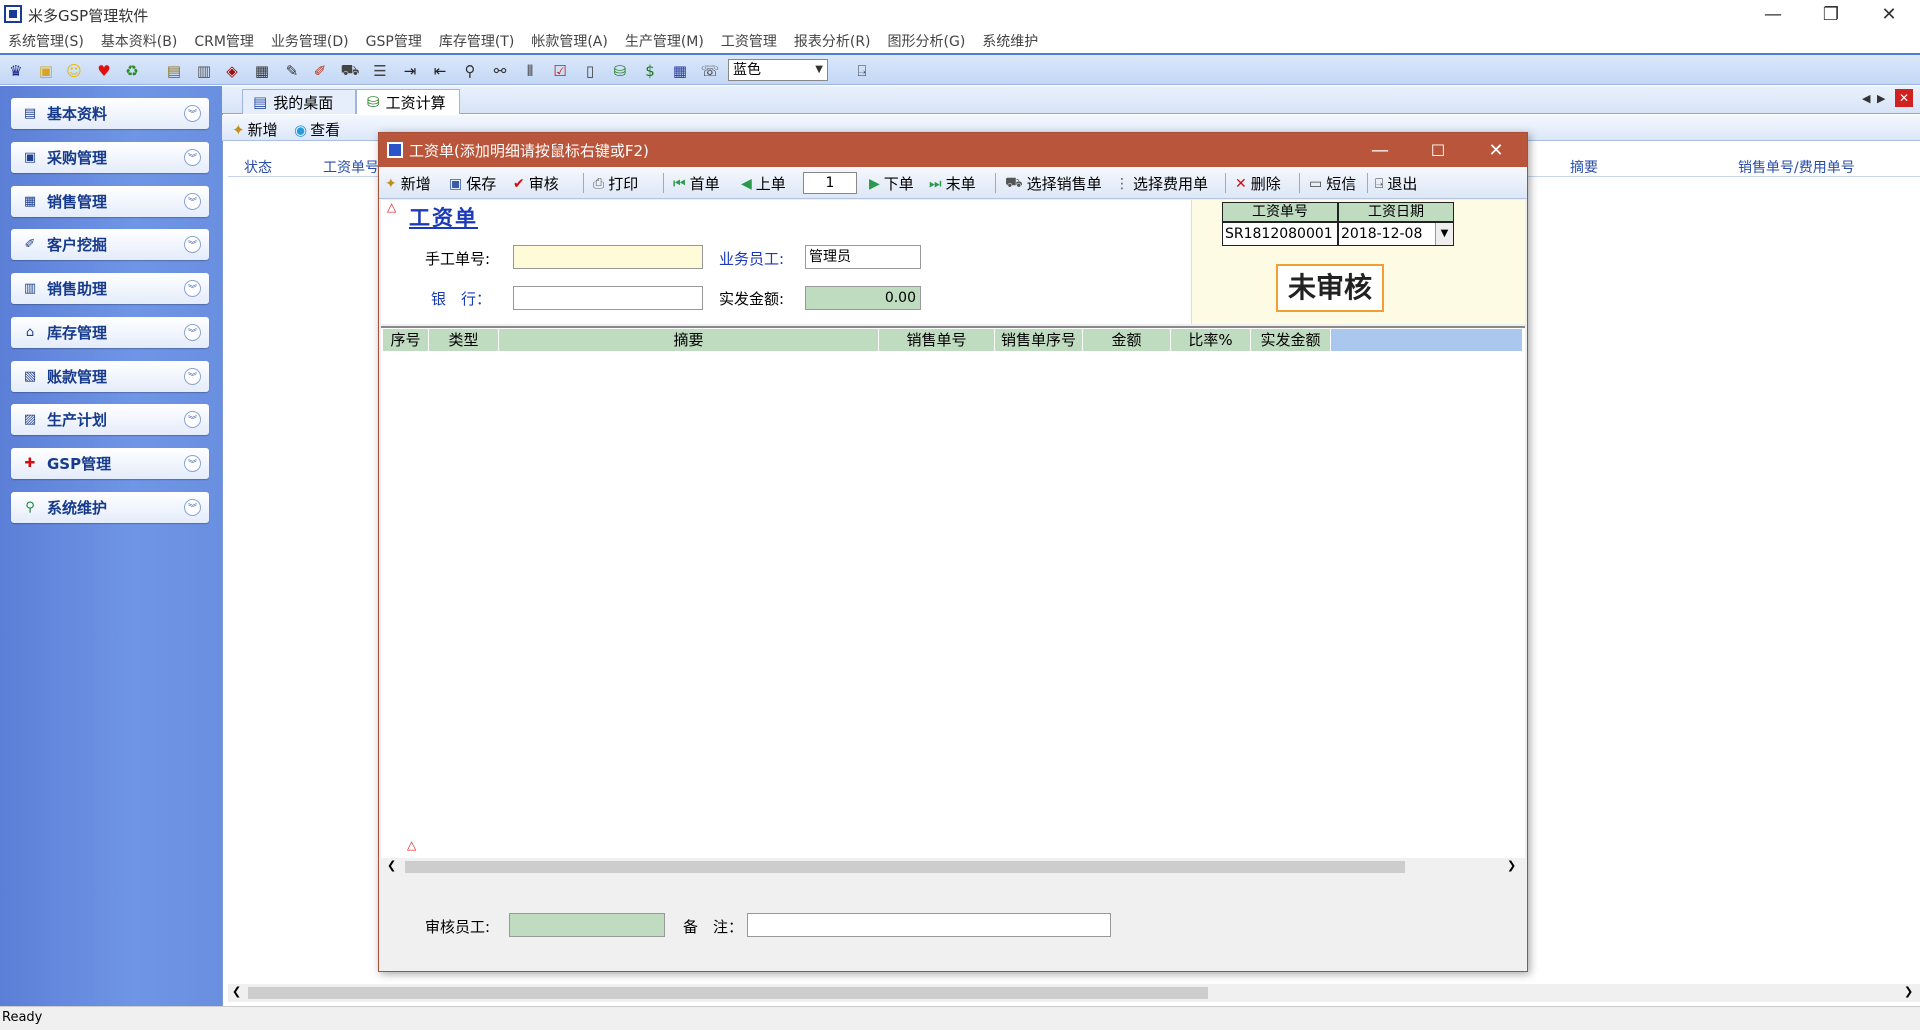 The width and height of the screenshot is (1920, 1030). Describe the element at coordinates (74, 71) in the screenshot. I see `smiley-icon: ☺` at that location.